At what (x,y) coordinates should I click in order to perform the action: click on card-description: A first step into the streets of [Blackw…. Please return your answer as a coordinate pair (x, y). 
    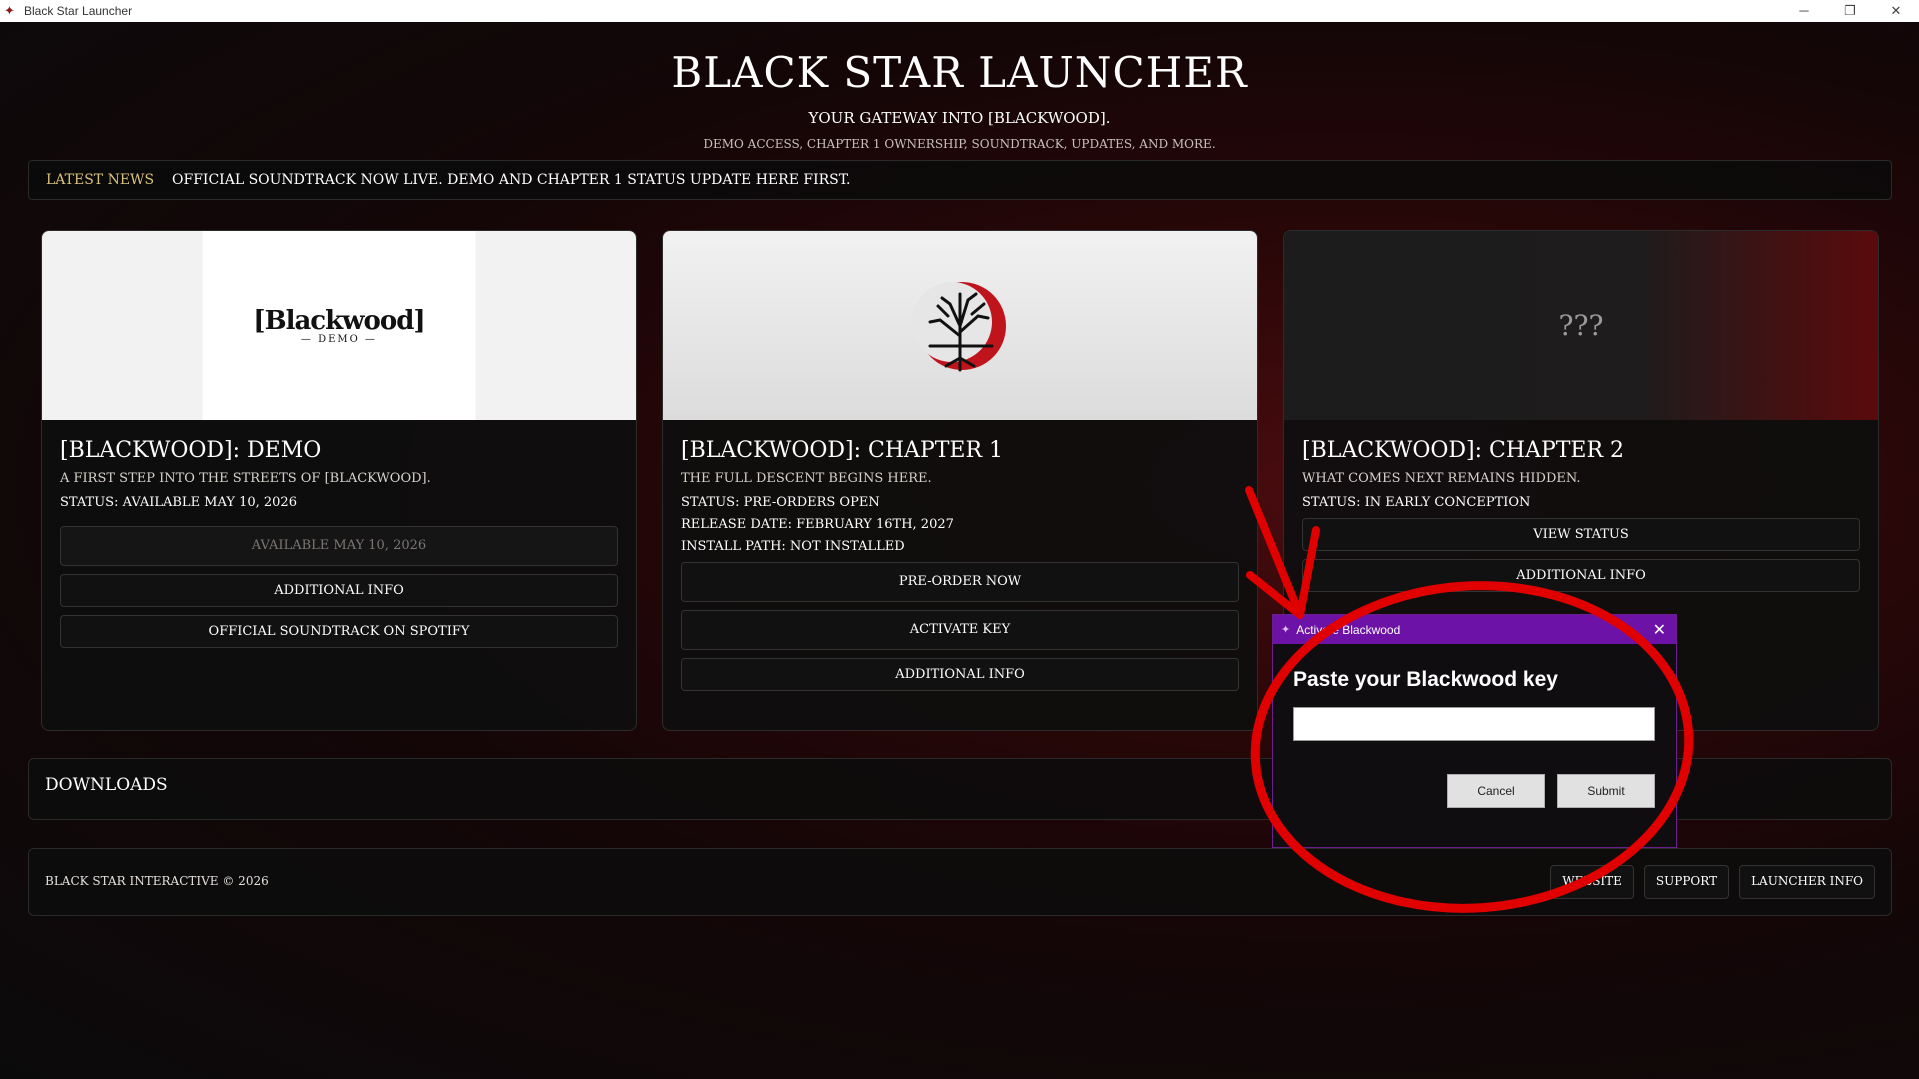
    Looking at the image, I should click on (245, 478).